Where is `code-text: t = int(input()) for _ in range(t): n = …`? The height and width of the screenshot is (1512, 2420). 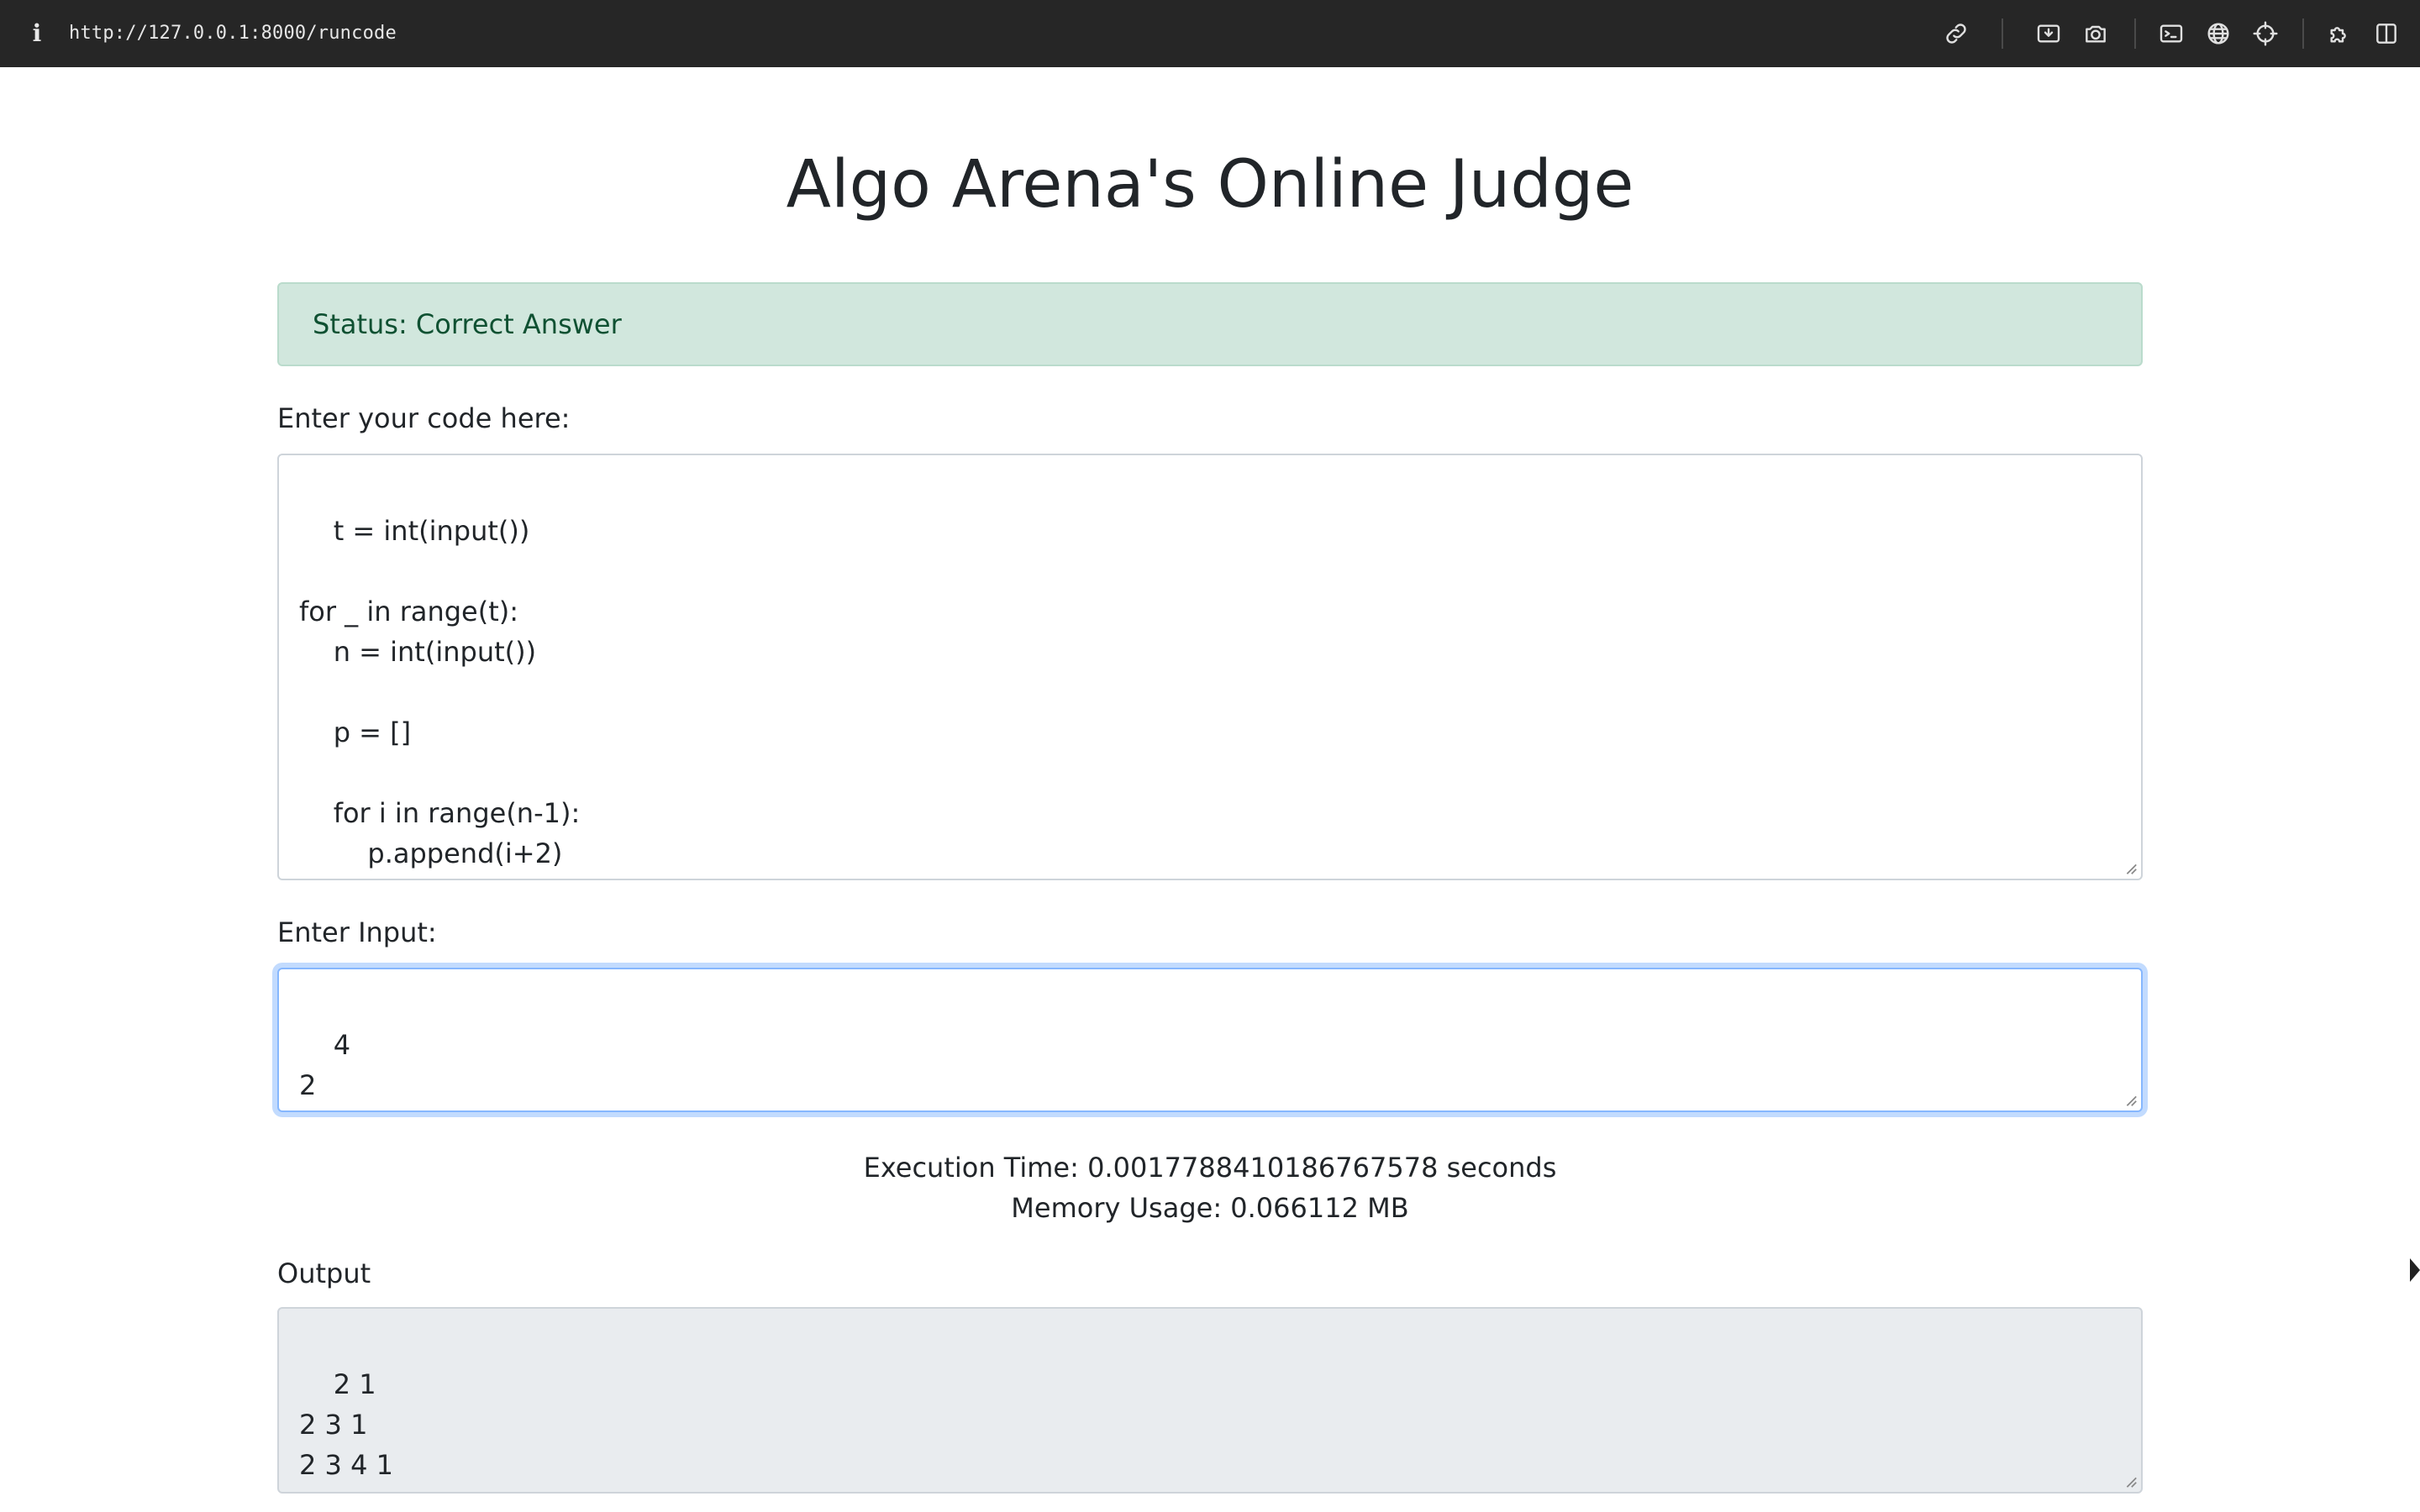 code-text: t = int(input()) for _ in range(t): n = … is located at coordinates (440, 692).